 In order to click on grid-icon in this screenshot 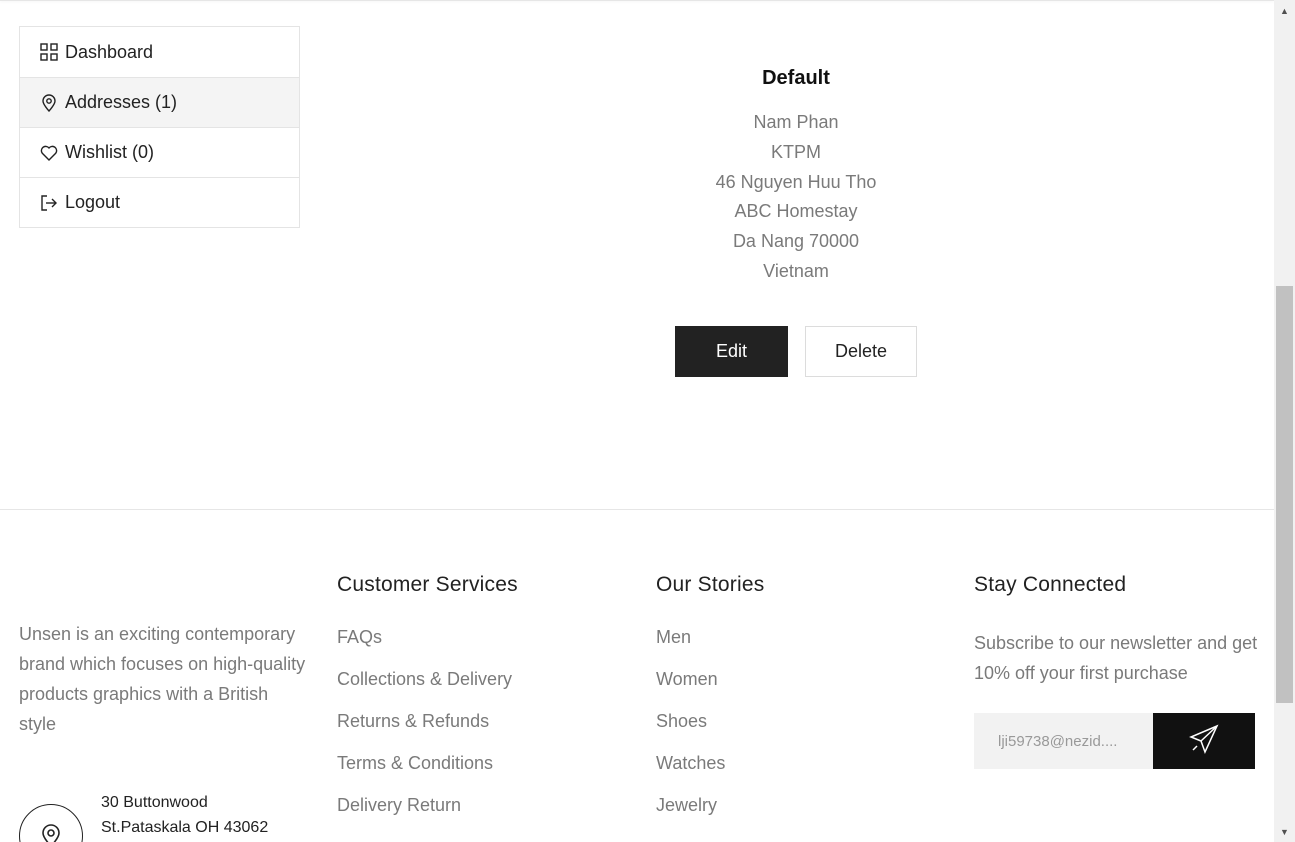, I will do `click(49, 52)`.